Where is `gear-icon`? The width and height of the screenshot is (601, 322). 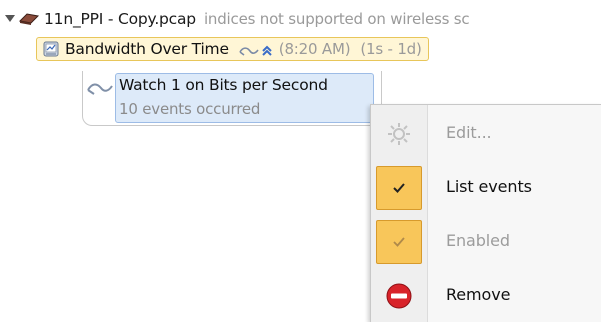 gear-icon is located at coordinates (399, 134).